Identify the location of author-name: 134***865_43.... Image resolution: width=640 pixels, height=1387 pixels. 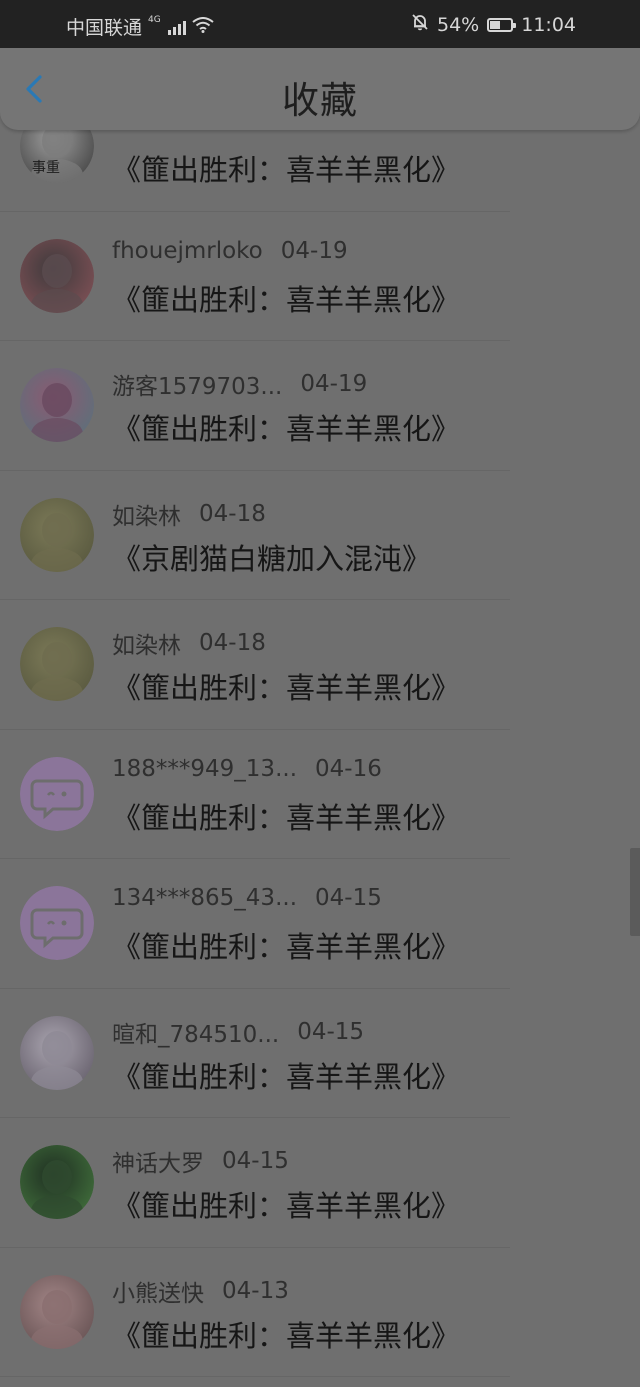
(204, 898).